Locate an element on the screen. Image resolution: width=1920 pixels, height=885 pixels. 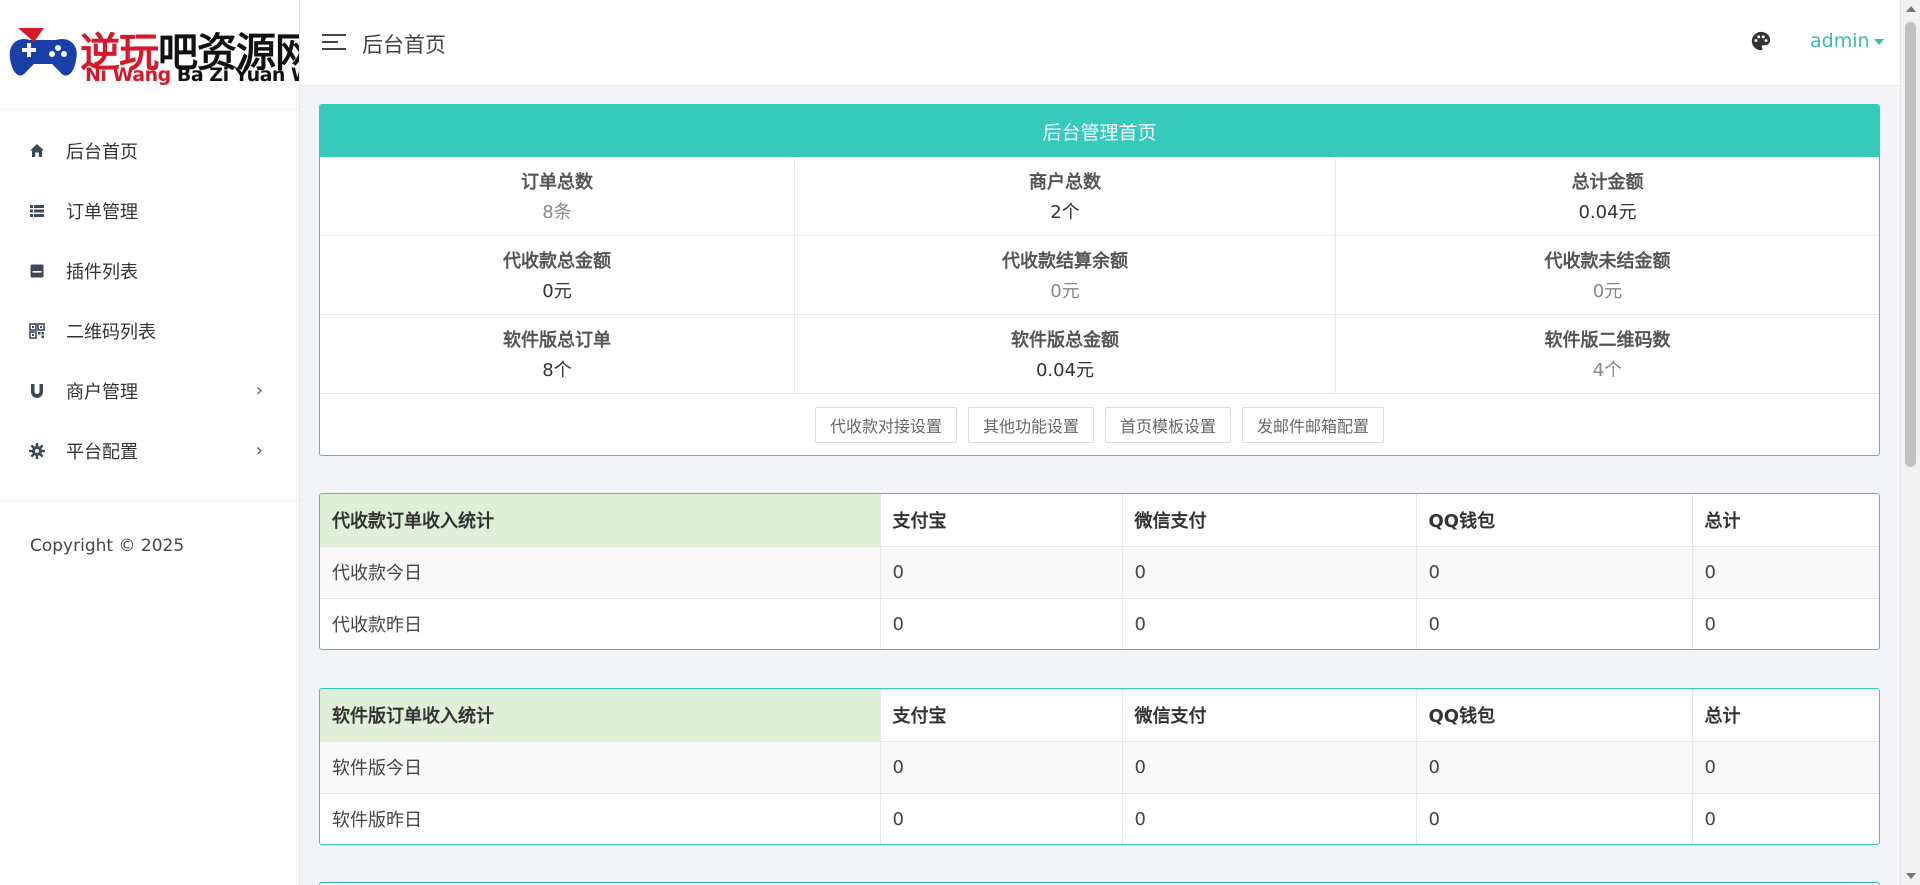
stat-label: 商户总数 is located at coordinates (1065, 182).